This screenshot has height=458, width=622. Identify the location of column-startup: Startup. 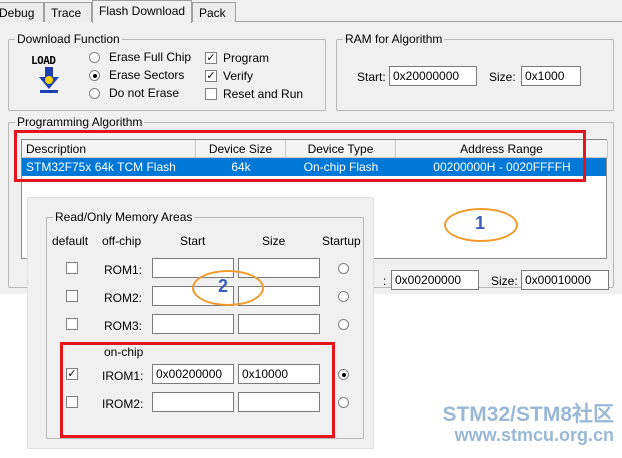
(341, 241).